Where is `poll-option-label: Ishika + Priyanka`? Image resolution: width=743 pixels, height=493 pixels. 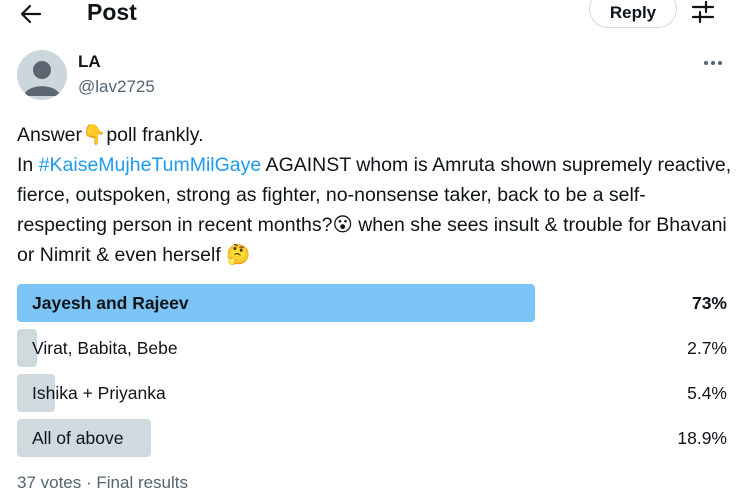 poll-option-label: Ishika + Priyanka is located at coordinates (99, 393).